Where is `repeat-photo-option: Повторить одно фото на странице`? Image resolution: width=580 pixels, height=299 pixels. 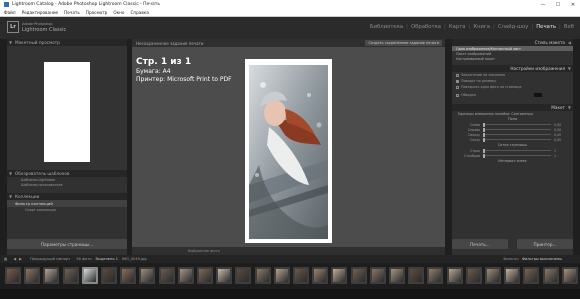
repeat-photo-option: Повторить одно фото на странице is located at coordinates (512, 87).